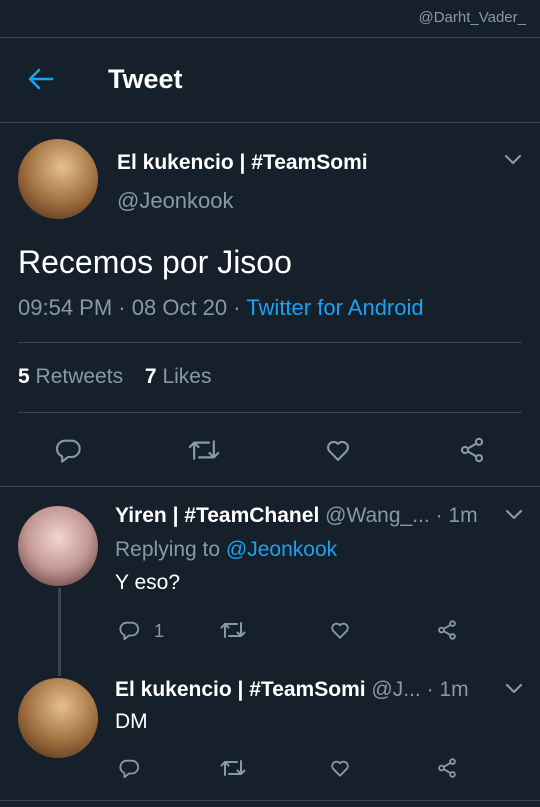 This screenshot has height=807, width=540. I want to click on likes-label: Likes, so click(187, 376).